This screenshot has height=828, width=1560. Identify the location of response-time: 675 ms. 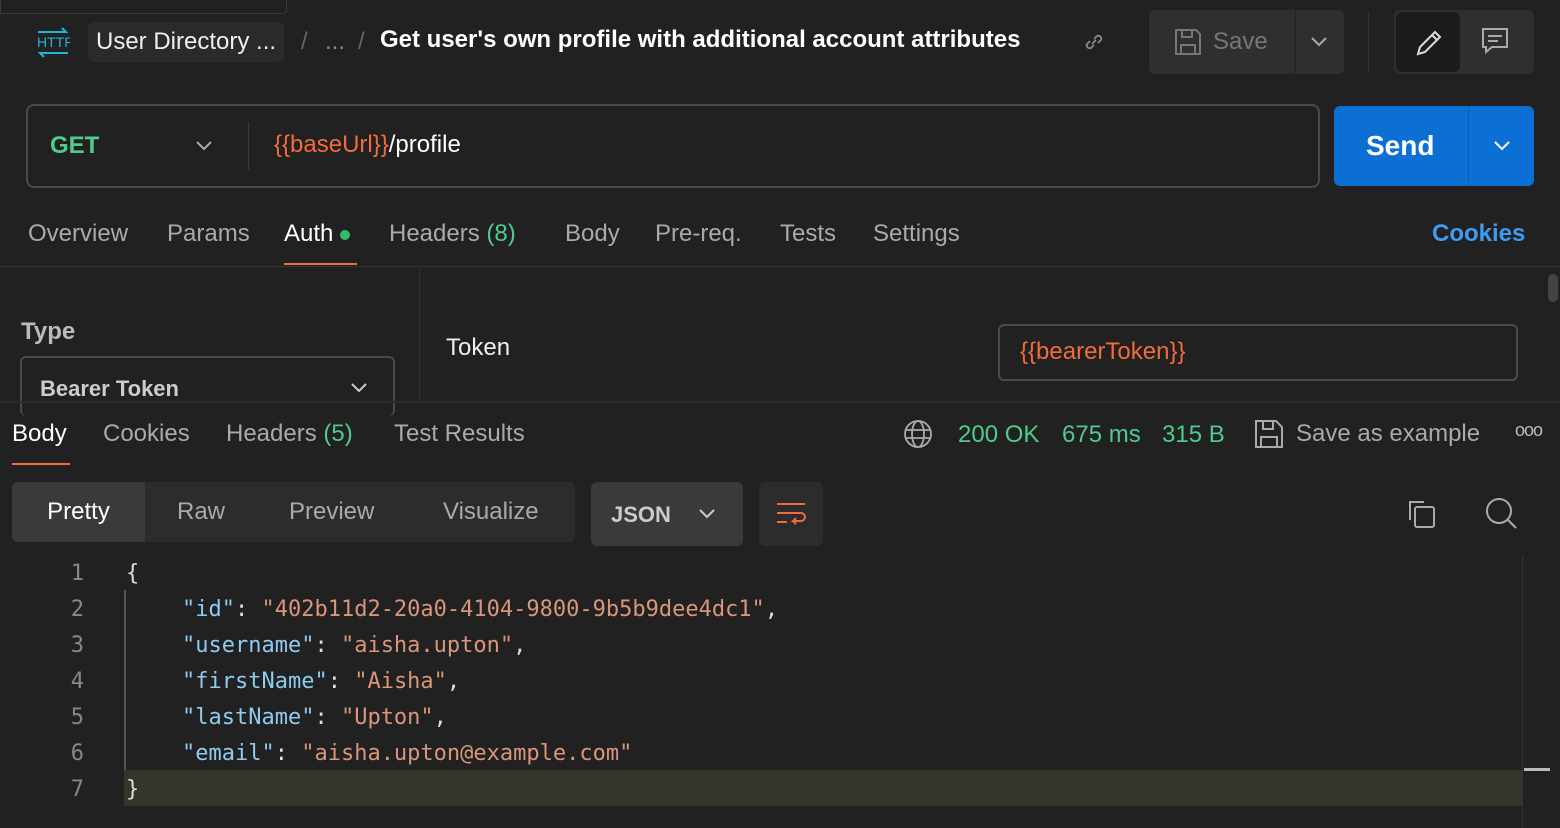
(1101, 435).